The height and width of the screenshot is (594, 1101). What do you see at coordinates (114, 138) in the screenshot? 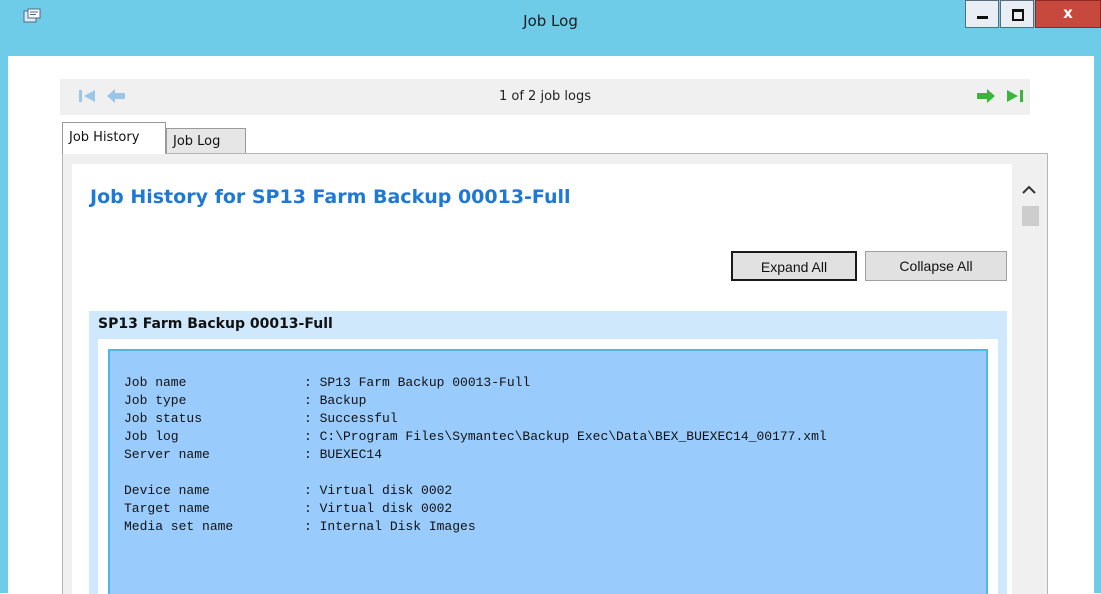
I see `tab-job-history: Job History` at bounding box center [114, 138].